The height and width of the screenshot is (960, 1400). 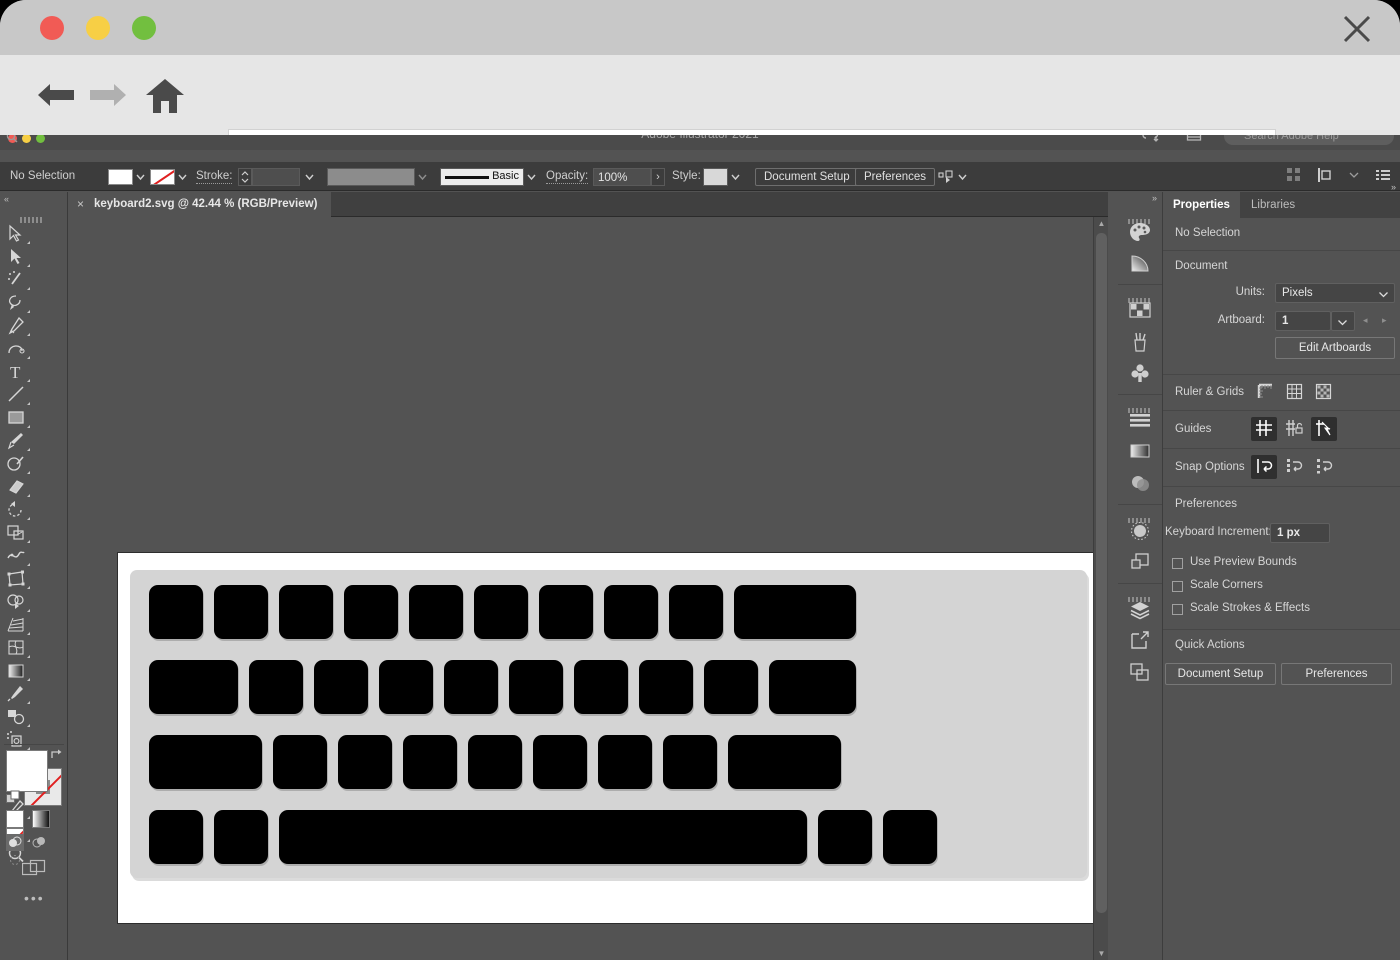 What do you see at coordinates (962, 177) in the screenshot?
I see `select-similar-chevron-down-icon` at bounding box center [962, 177].